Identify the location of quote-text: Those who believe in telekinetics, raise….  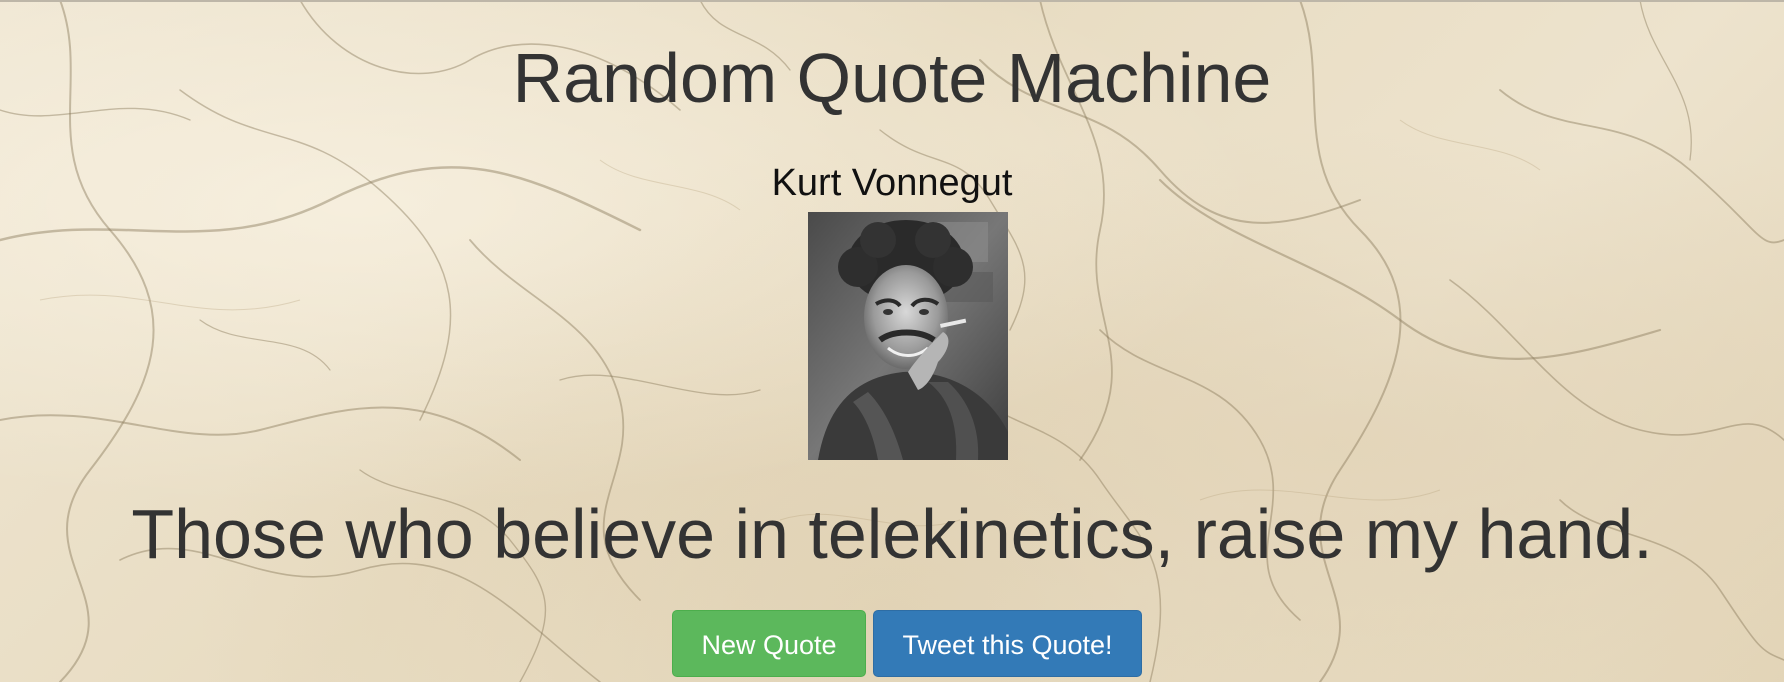
(892, 534).